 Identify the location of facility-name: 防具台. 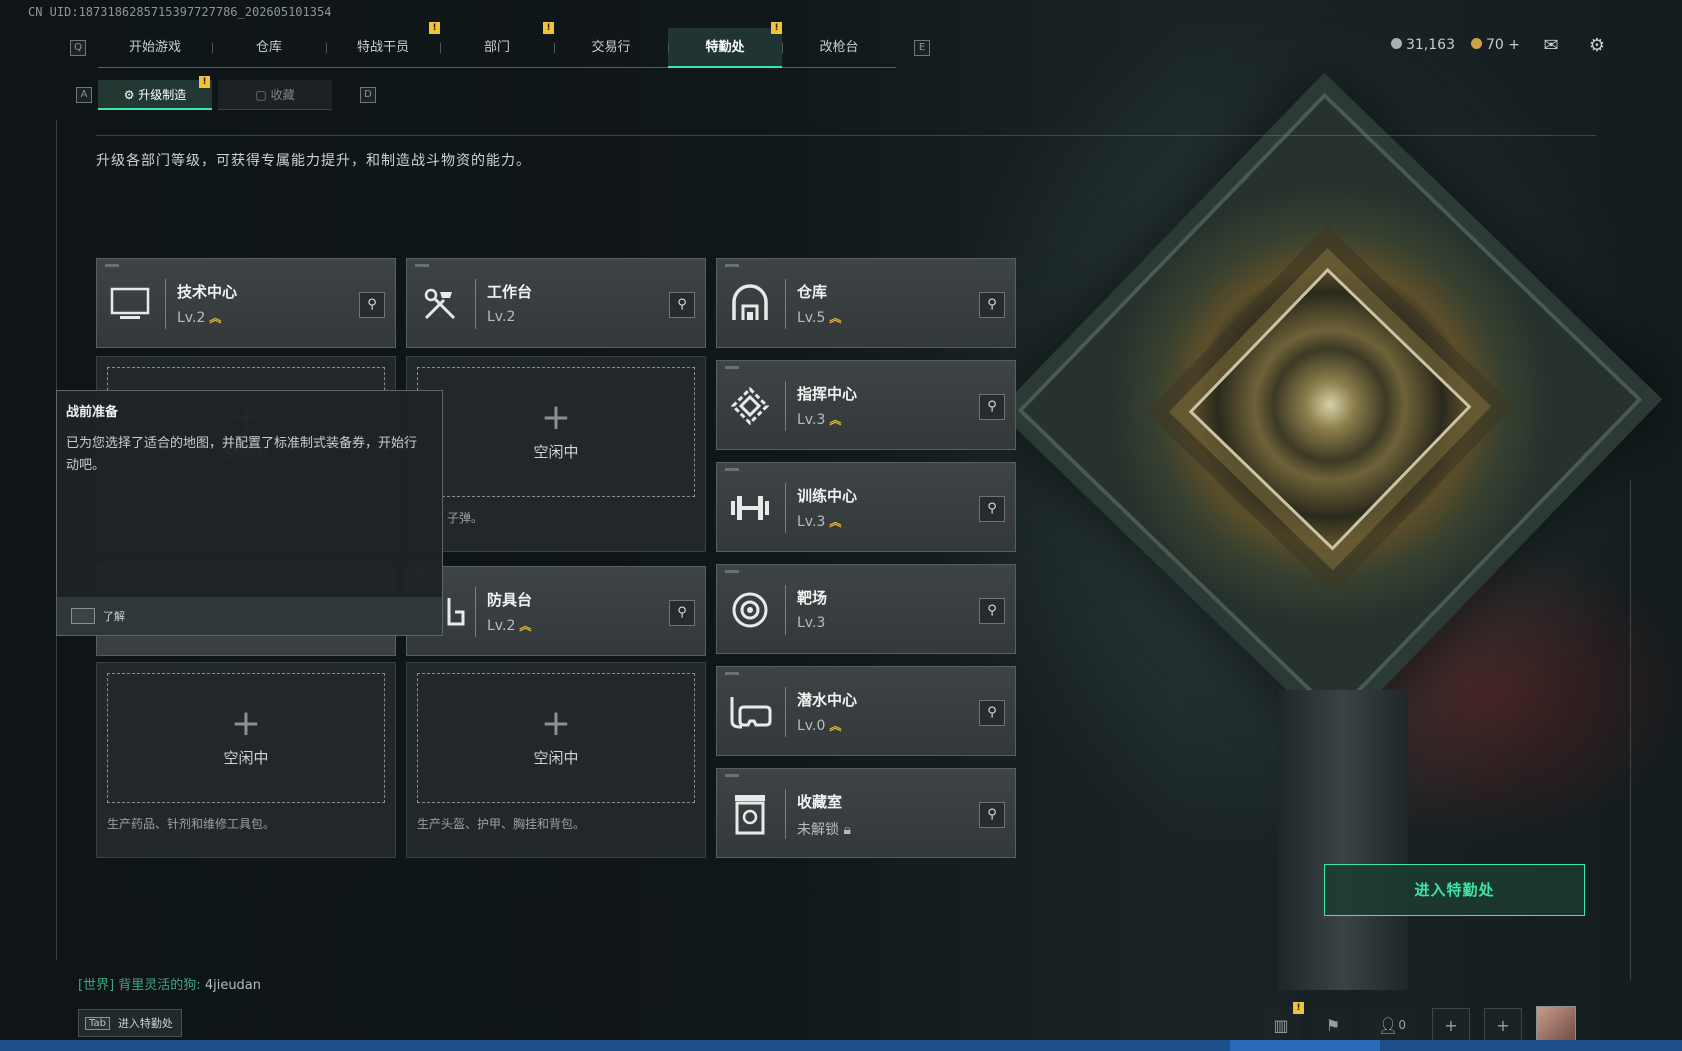
(510, 600).